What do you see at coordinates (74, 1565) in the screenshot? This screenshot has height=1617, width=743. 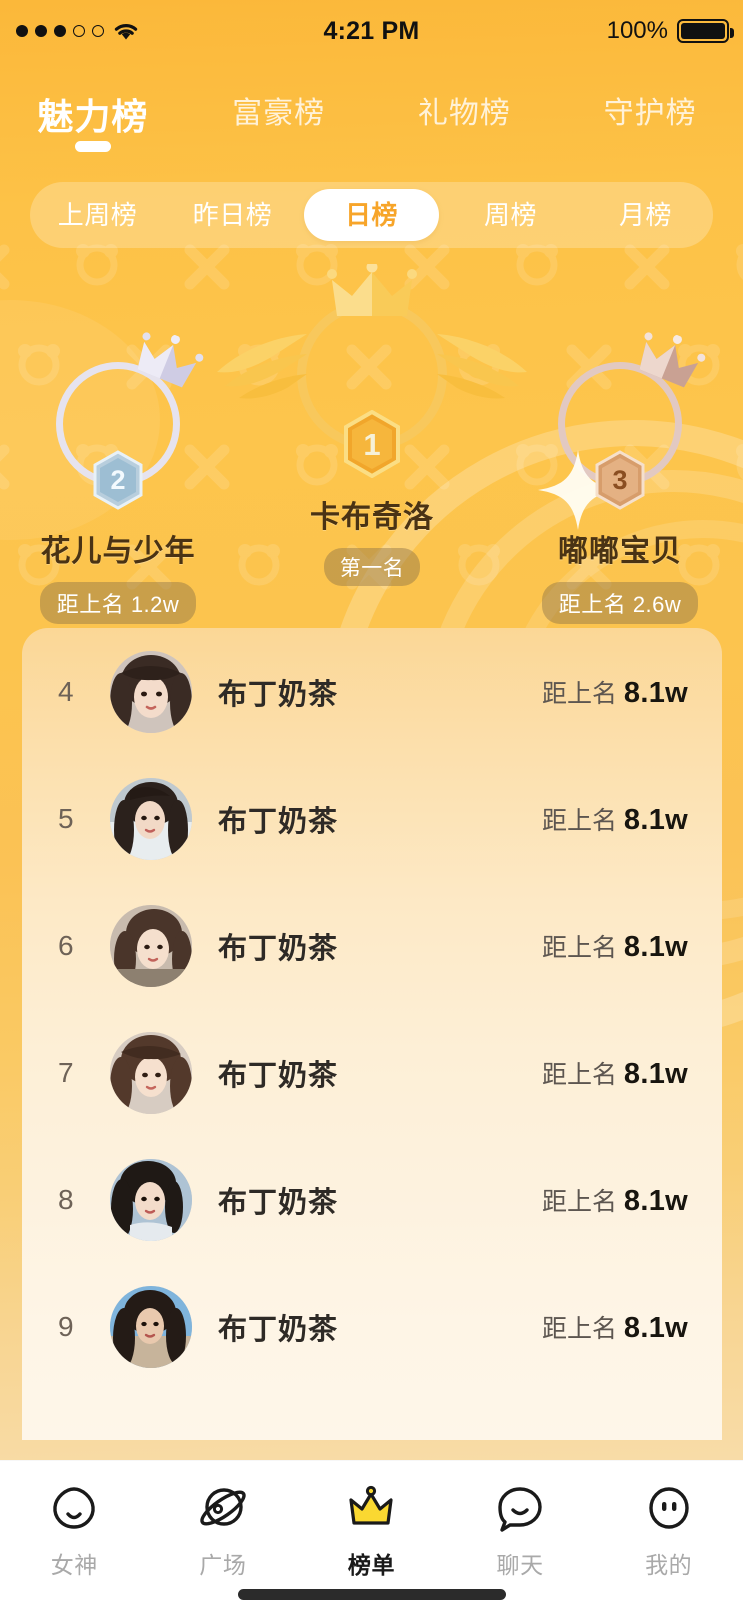 I see `nav-label: 女神` at bounding box center [74, 1565].